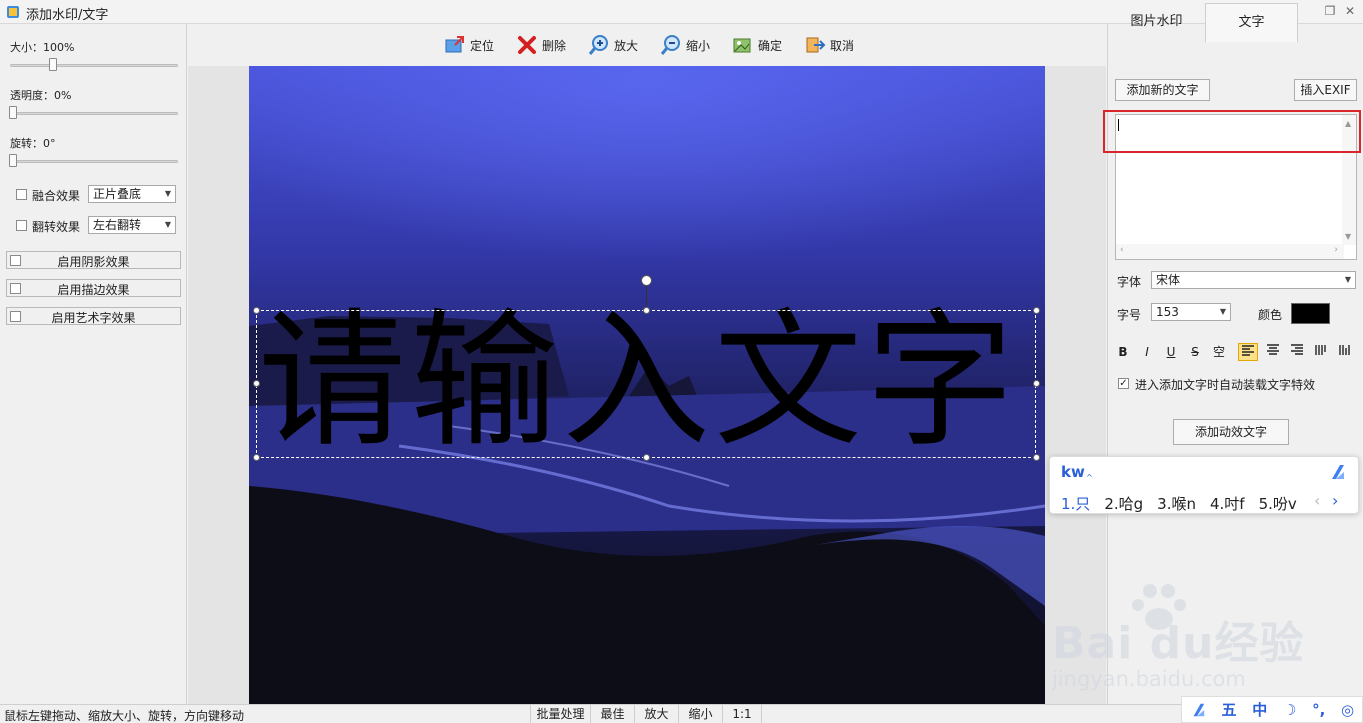  I want to click on vertical-text-2-icon, so click(1344, 350).